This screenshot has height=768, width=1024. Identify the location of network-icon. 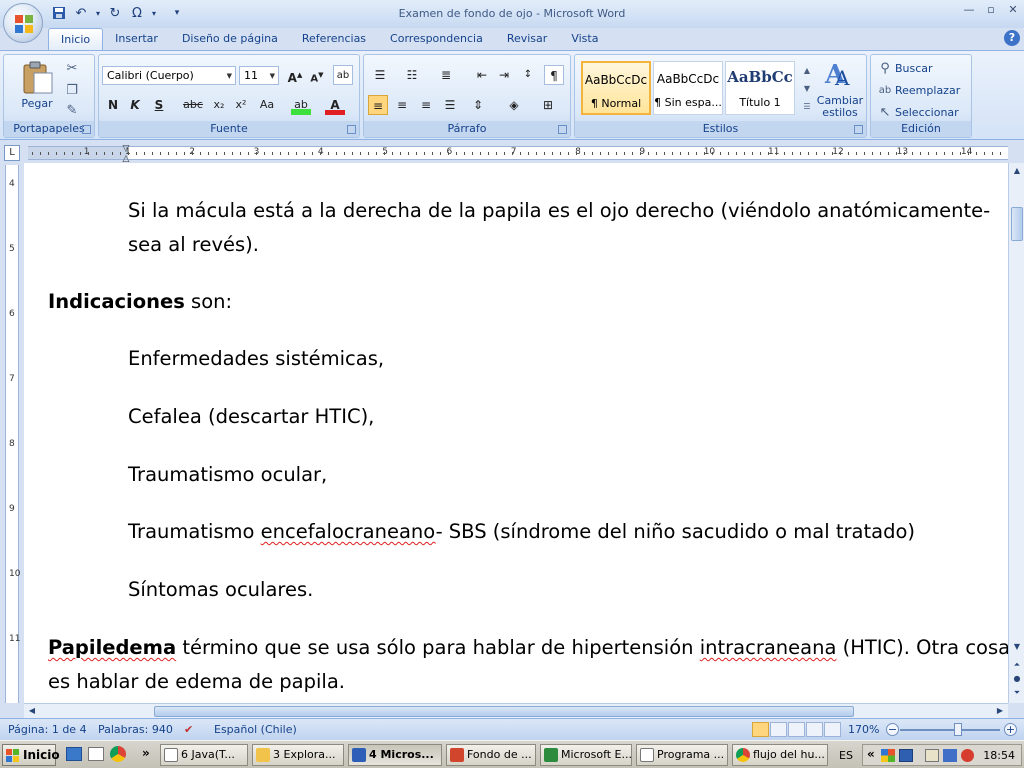
(906, 755).